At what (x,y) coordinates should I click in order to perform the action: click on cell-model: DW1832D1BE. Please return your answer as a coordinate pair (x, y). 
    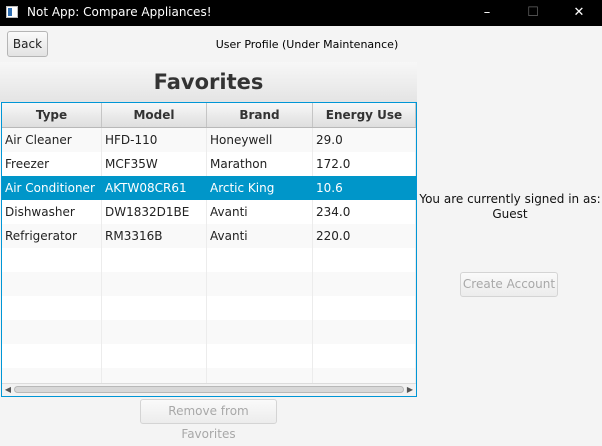
    Looking at the image, I should click on (154, 212).